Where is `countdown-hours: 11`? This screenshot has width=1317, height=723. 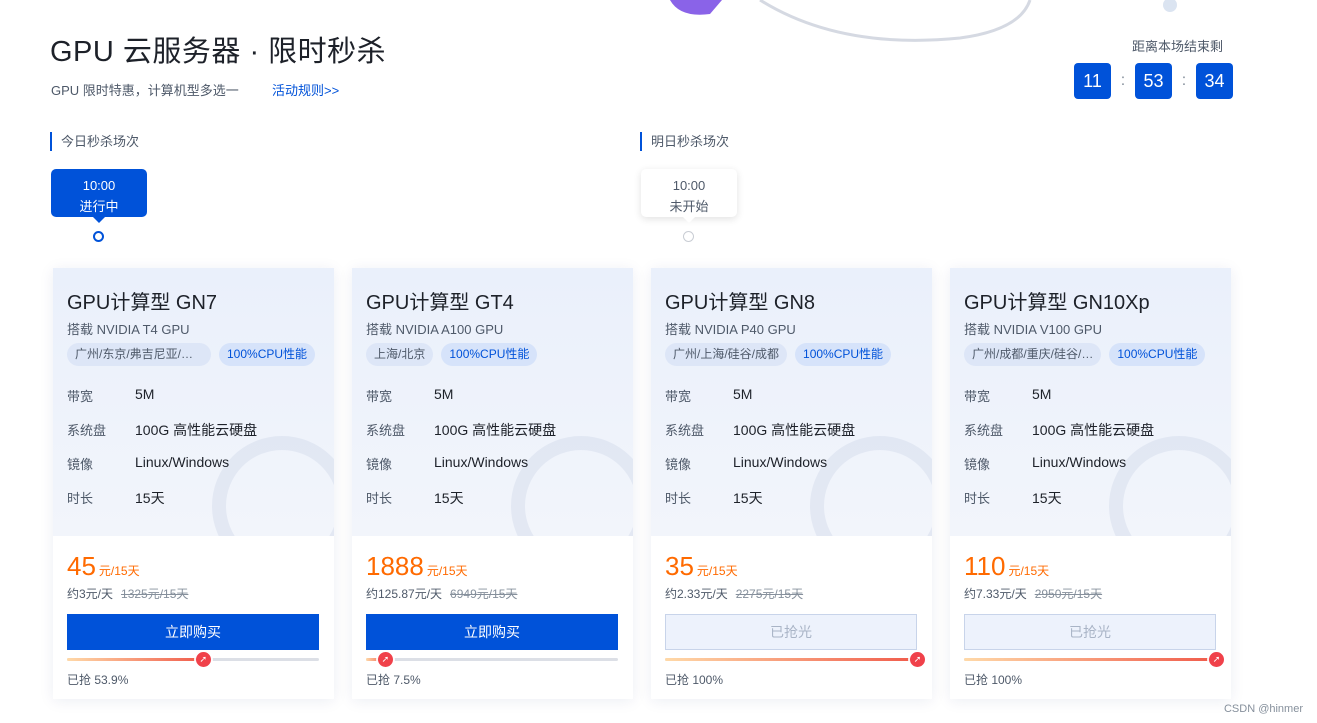
countdown-hours: 11 is located at coordinates (1092, 81).